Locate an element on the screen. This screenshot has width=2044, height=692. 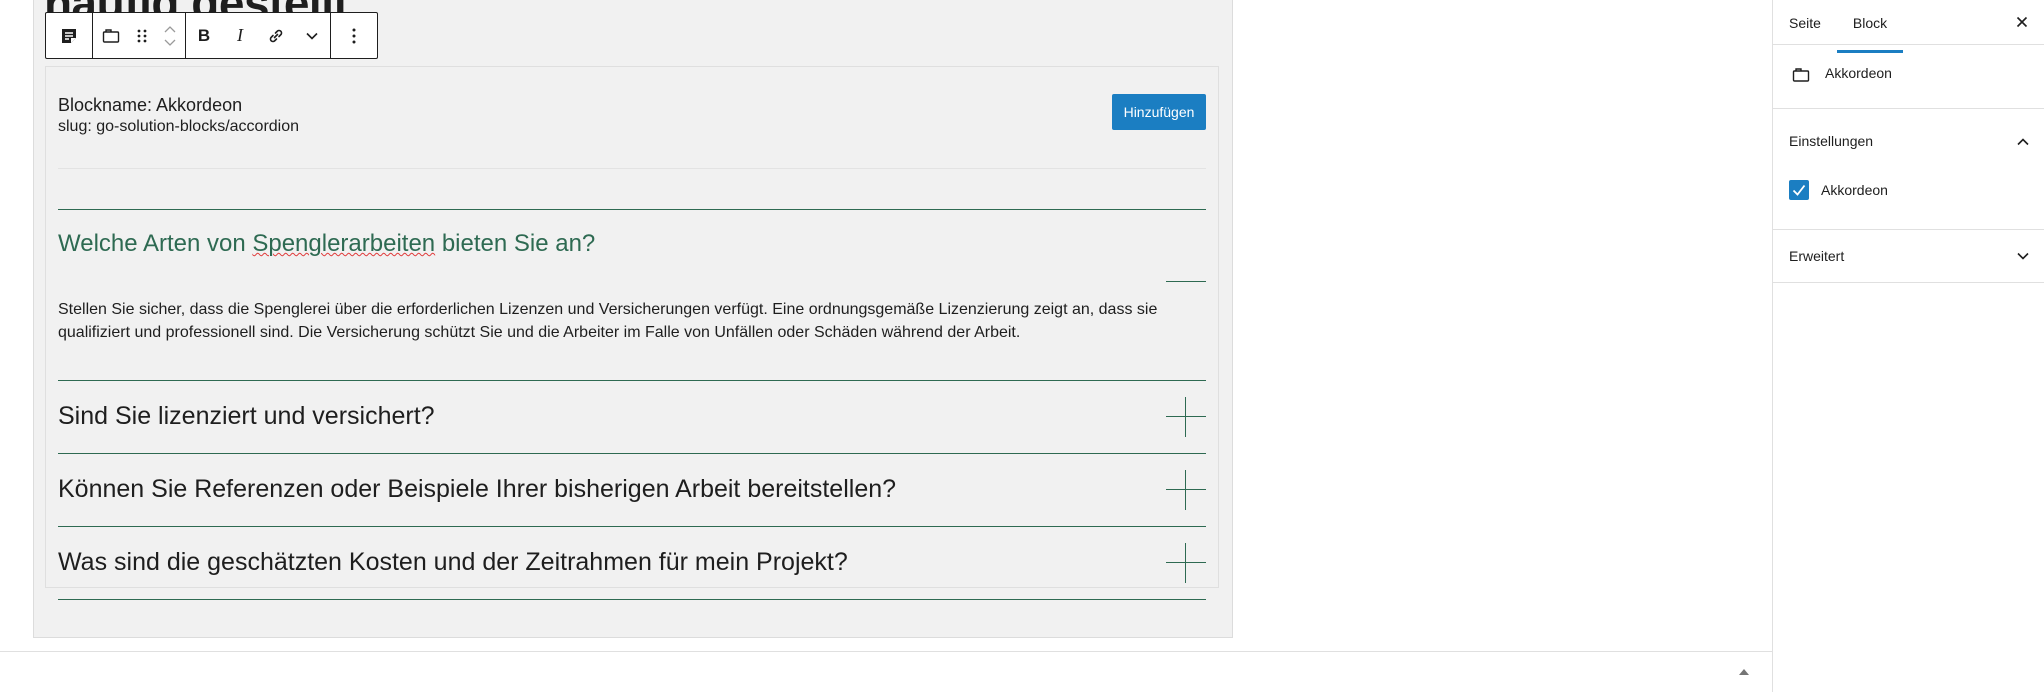
italic-label: I is located at coordinates (240, 35).